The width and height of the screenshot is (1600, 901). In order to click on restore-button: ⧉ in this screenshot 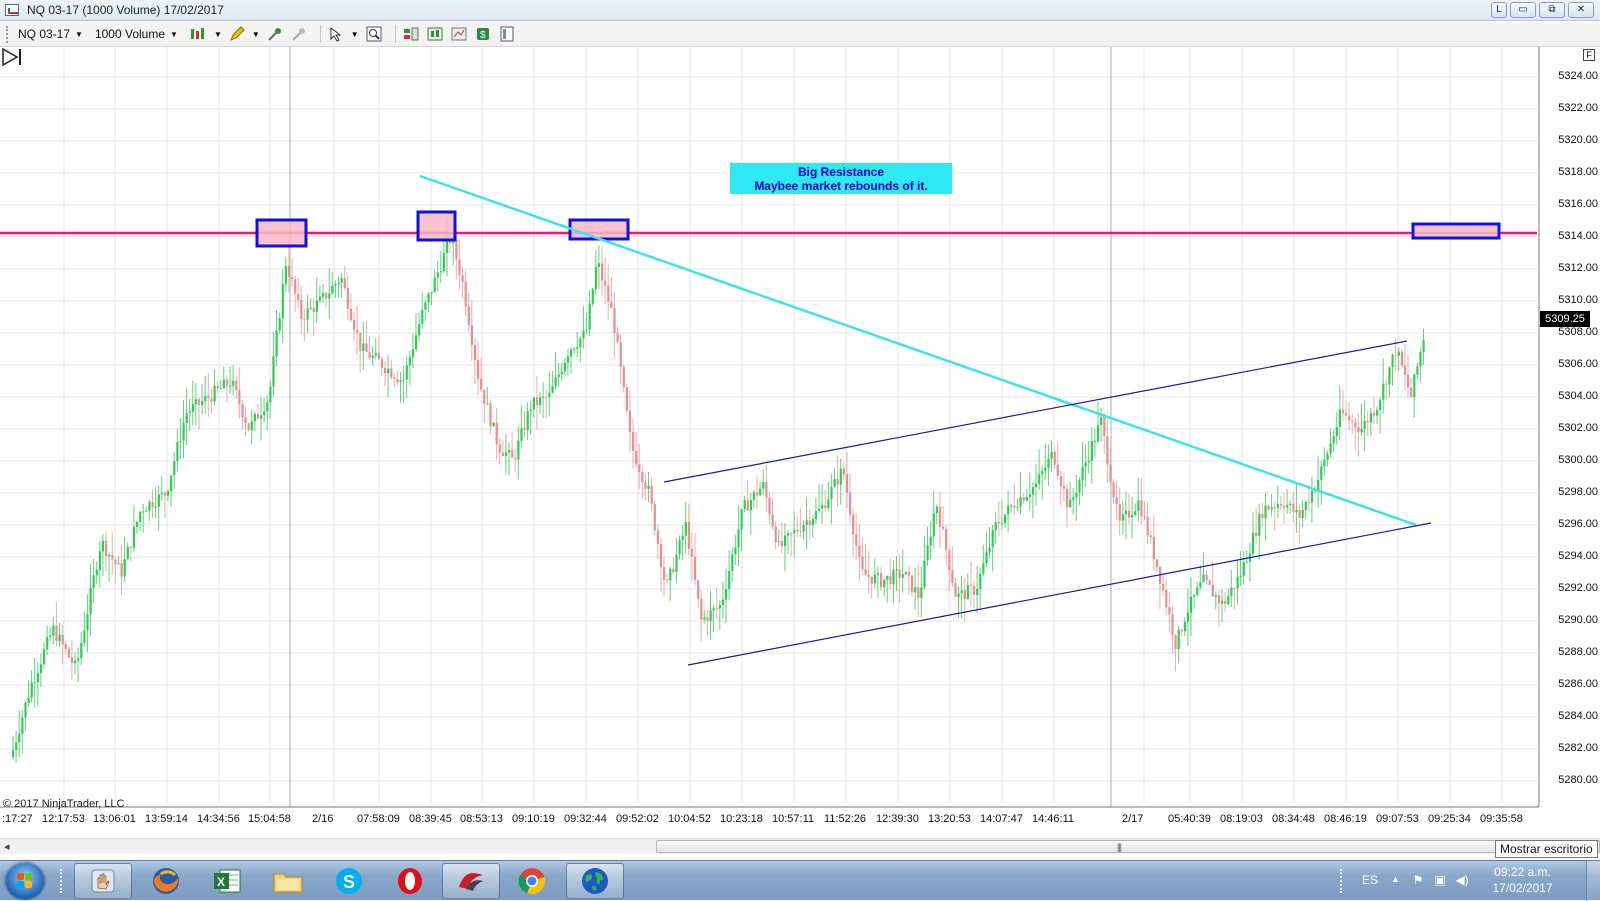, I will do `click(1552, 10)`.